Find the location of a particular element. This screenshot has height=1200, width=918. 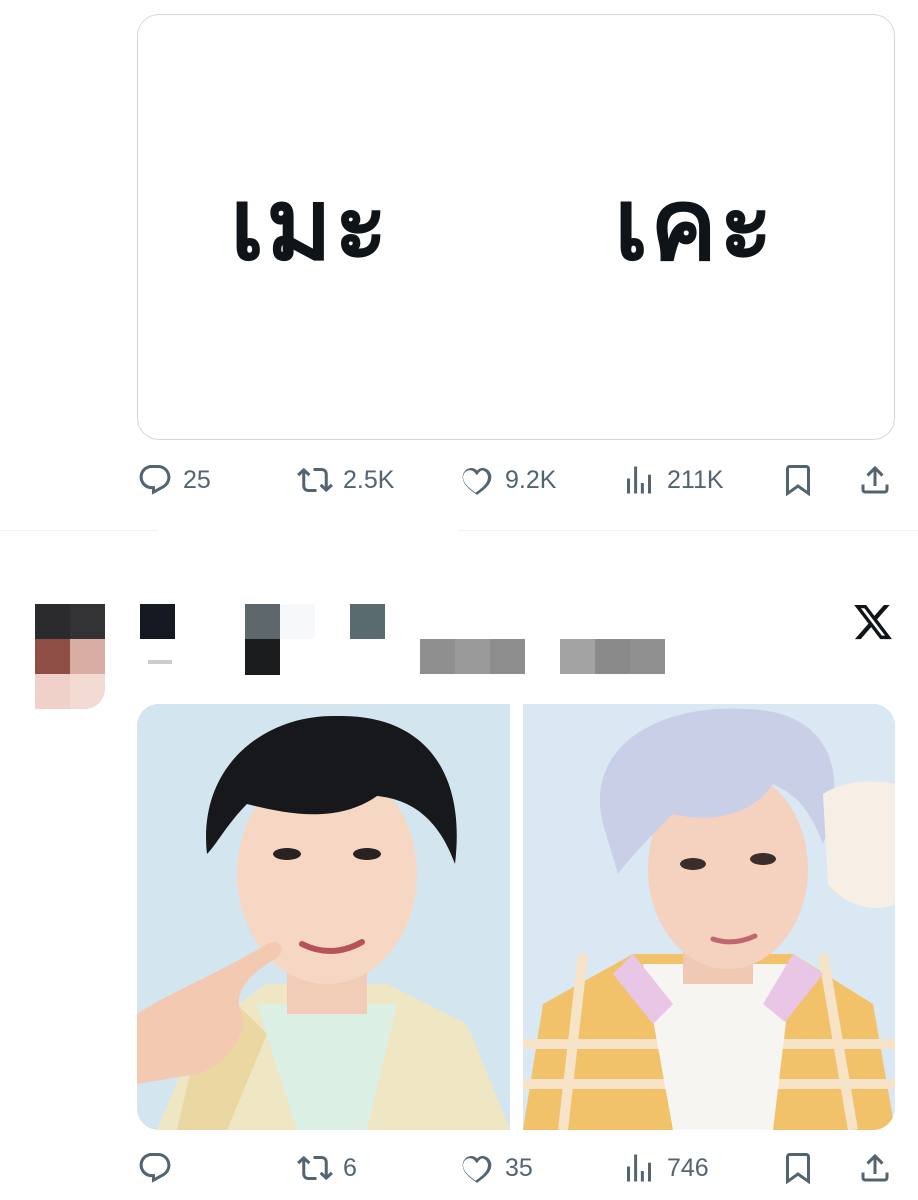

views-count: 746 is located at coordinates (688, 1168).